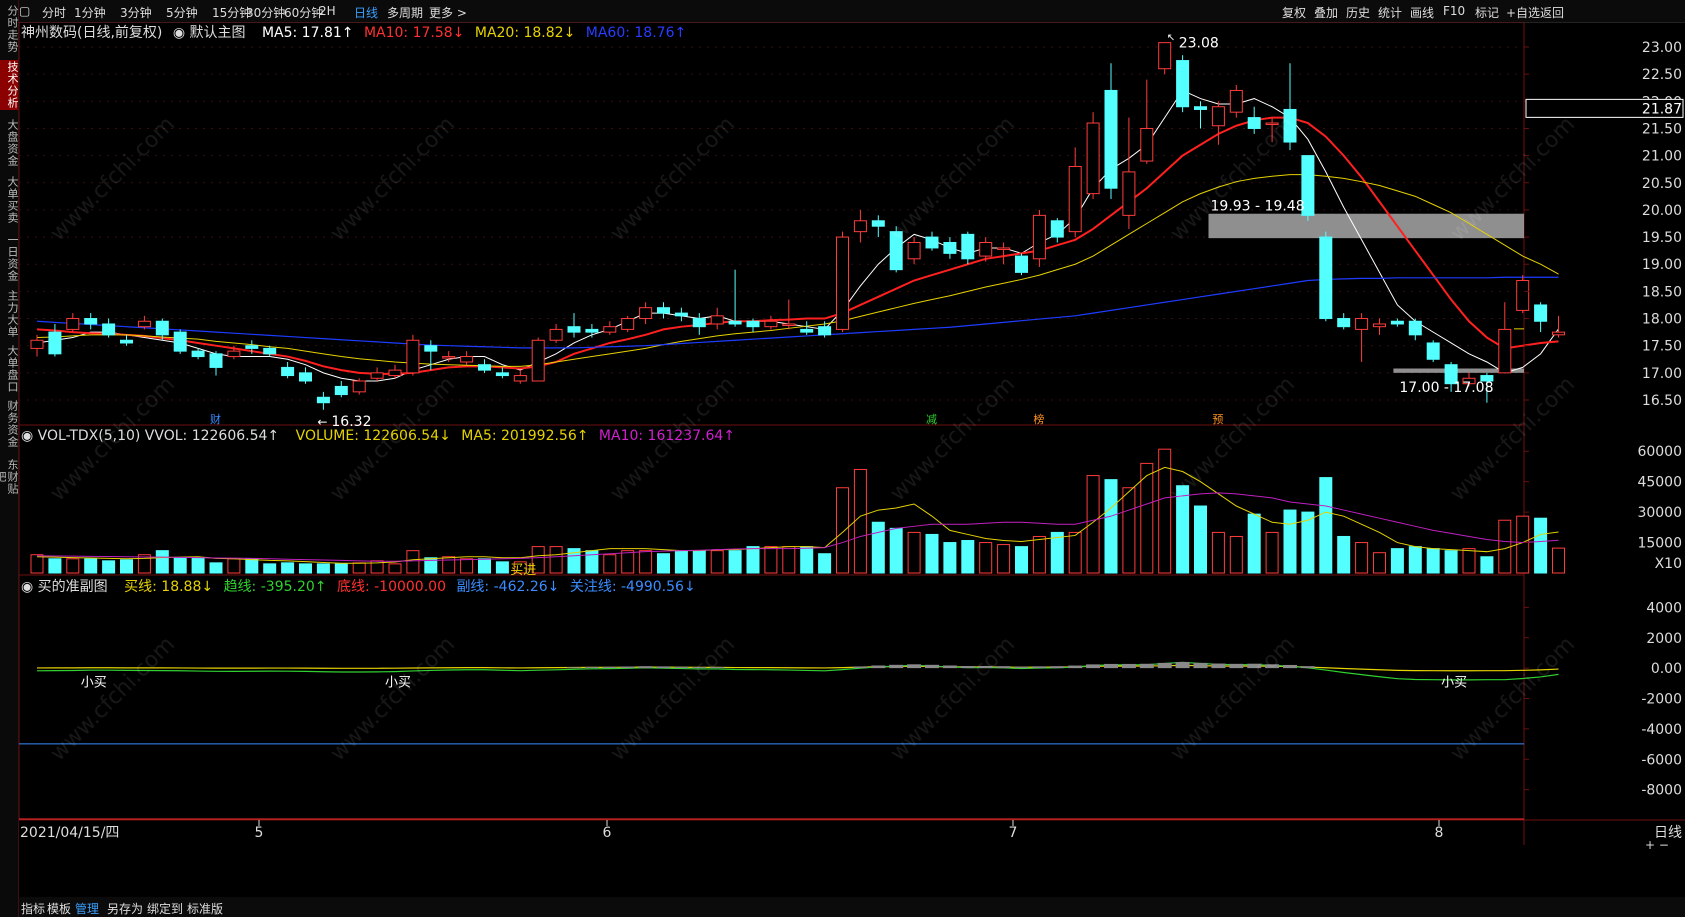 Image resolution: width=1685 pixels, height=917 pixels. Describe the element at coordinates (1662, 157) in the screenshot. I see `price-axis-label: 21.00` at that location.